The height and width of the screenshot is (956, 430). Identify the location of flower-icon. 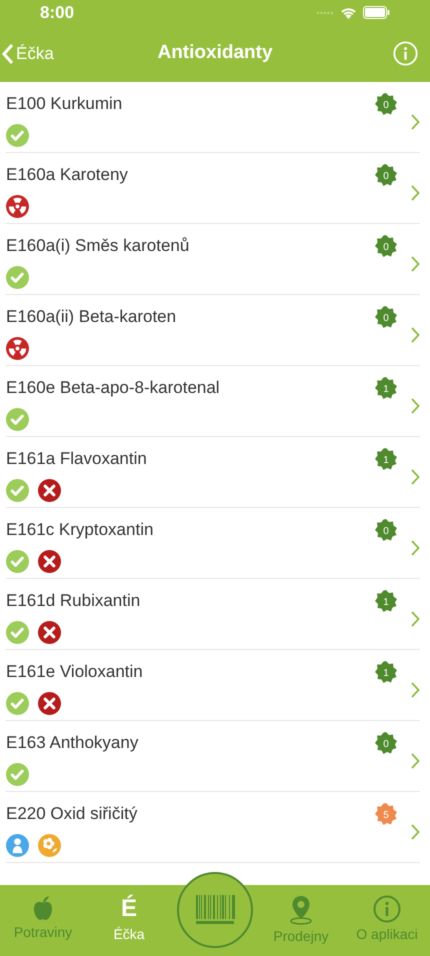
(49, 846).